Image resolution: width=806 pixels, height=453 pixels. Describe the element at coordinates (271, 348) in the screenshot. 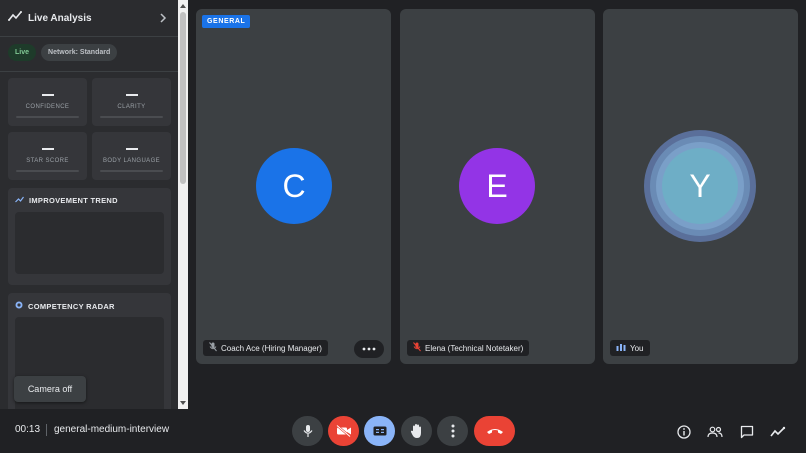

I see `participant-name: Coach Ace (Hiring Manager)` at that location.